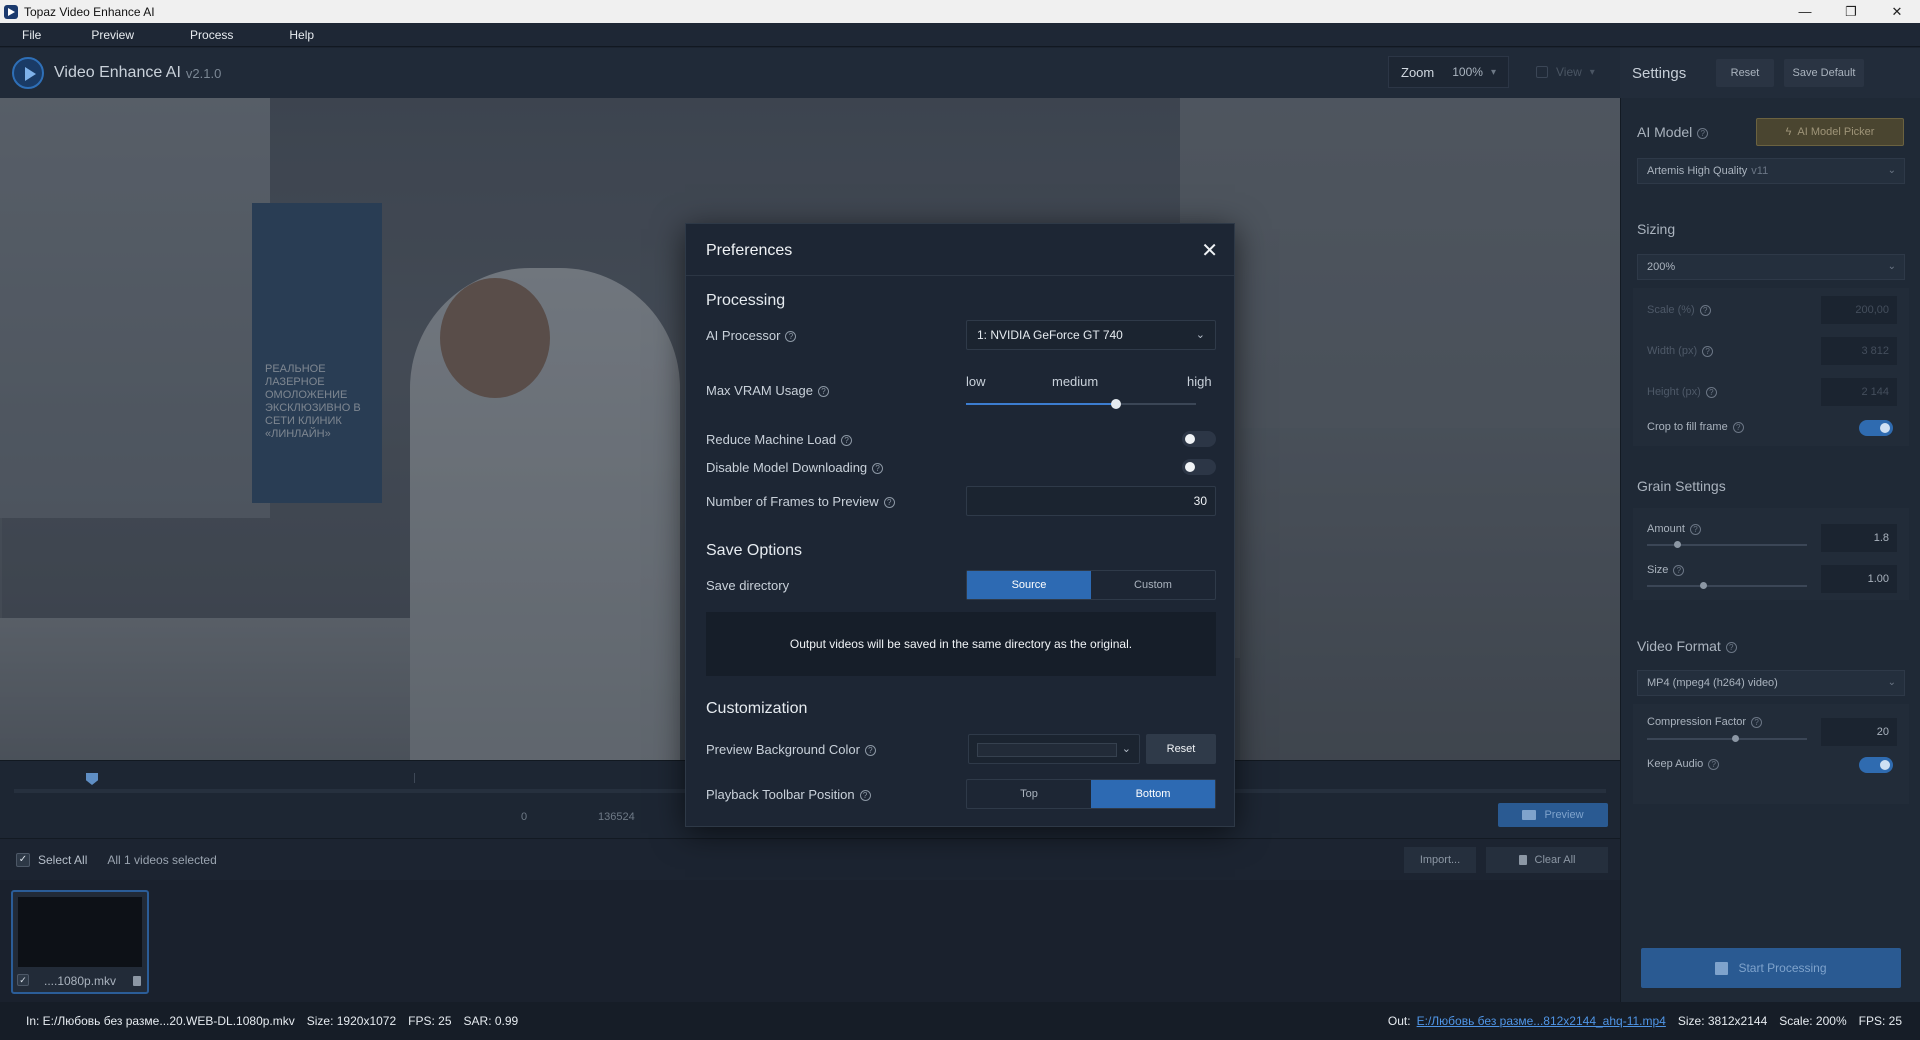  I want to click on width-label: Width (px)?, so click(1680, 351).